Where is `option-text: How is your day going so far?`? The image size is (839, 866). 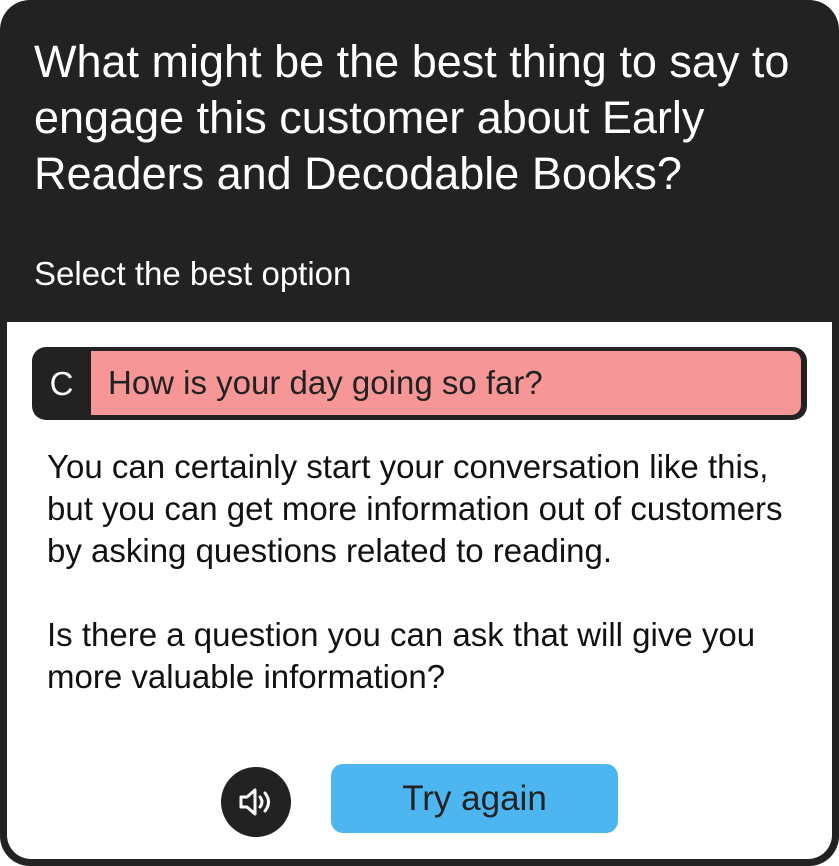 option-text: How is your day going so far? is located at coordinates (446, 383).